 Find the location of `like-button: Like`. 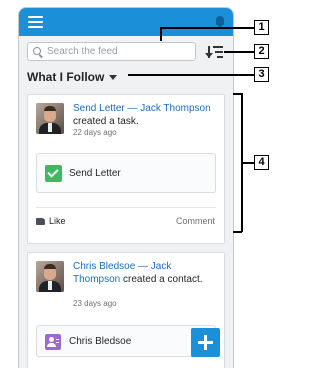

like-button: Like is located at coordinates (51, 221).